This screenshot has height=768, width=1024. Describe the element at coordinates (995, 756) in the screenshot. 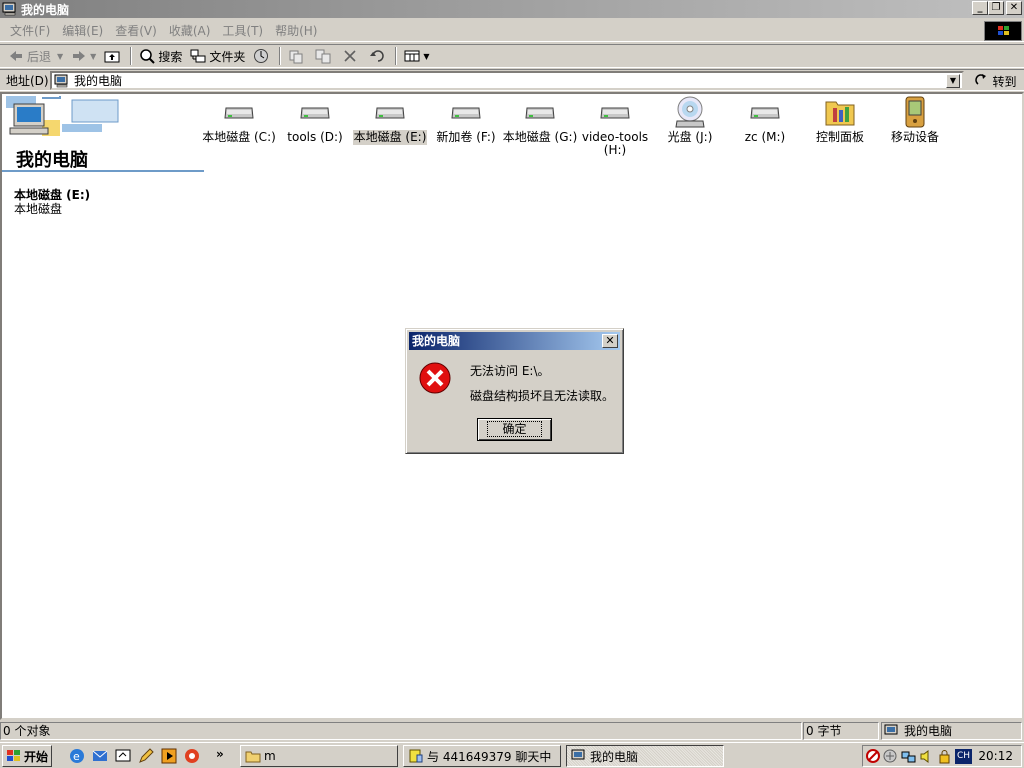

I see `clock: 20:12` at that location.